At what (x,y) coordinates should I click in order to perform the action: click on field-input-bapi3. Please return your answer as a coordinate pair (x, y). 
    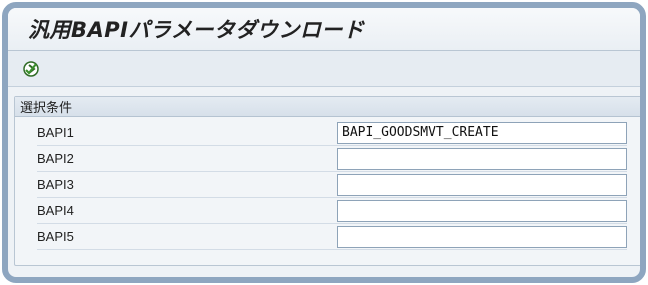
    Looking at the image, I should click on (482, 184).